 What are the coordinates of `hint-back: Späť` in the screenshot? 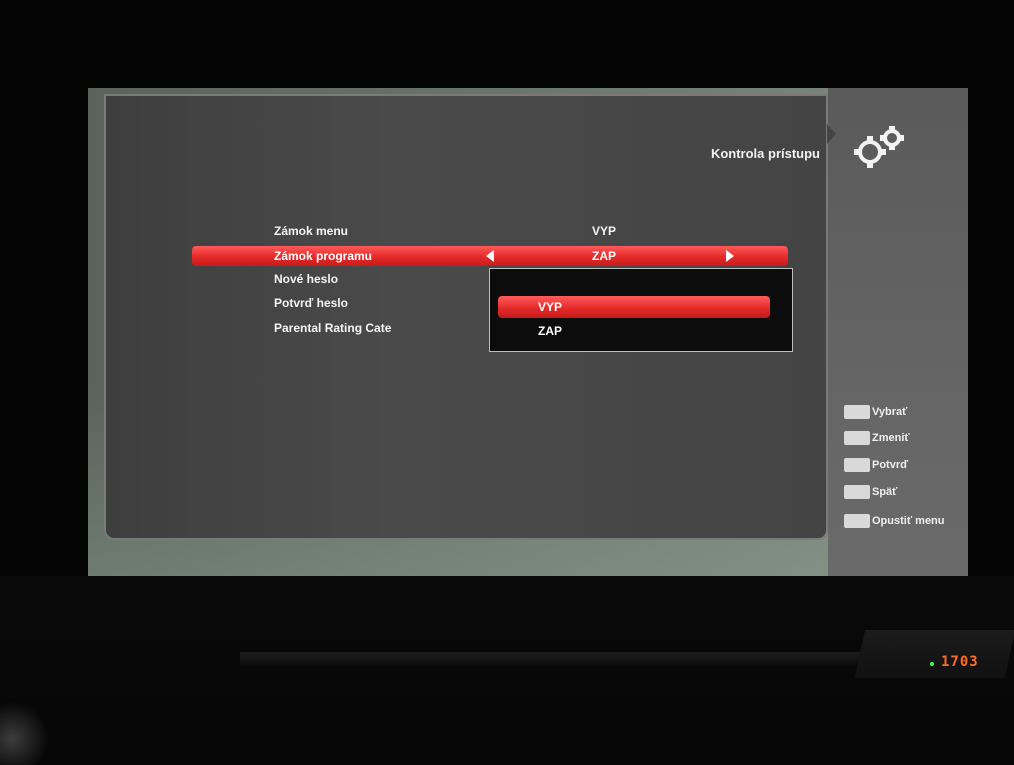 It's located at (870, 493).